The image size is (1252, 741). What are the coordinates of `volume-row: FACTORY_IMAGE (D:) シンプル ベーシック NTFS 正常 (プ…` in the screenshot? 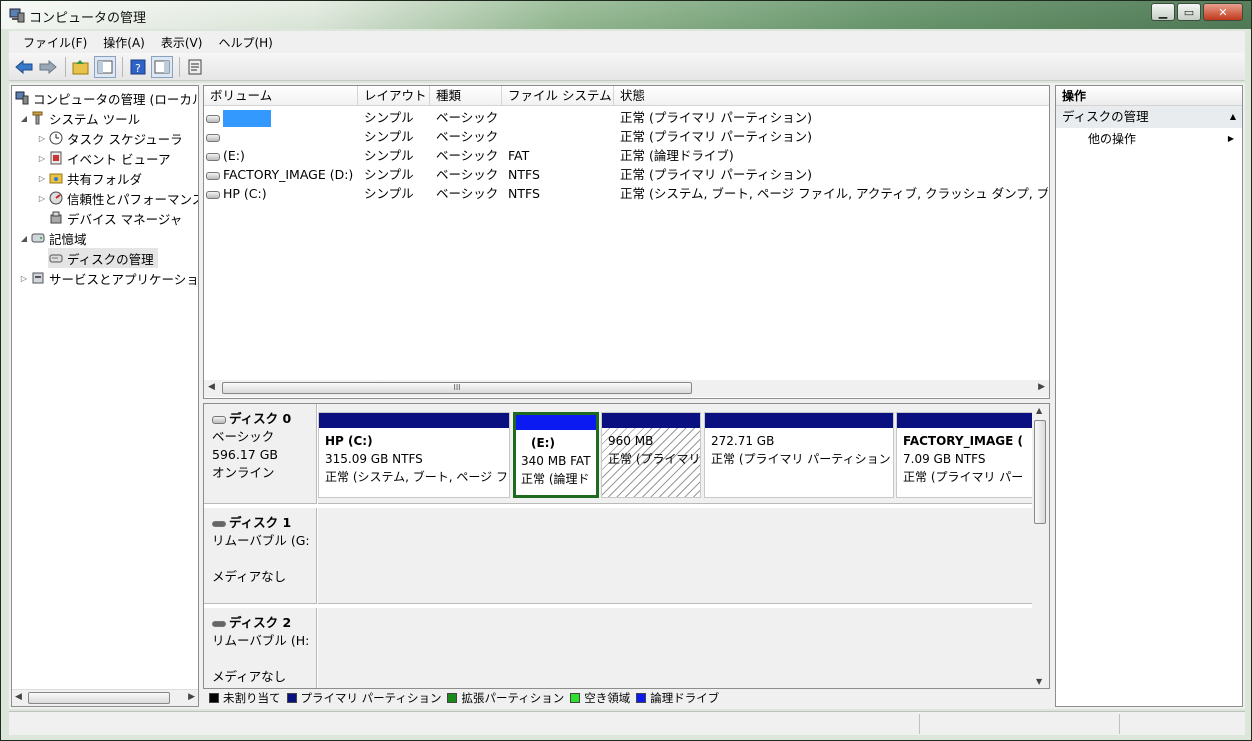 It's located at (626, 174).